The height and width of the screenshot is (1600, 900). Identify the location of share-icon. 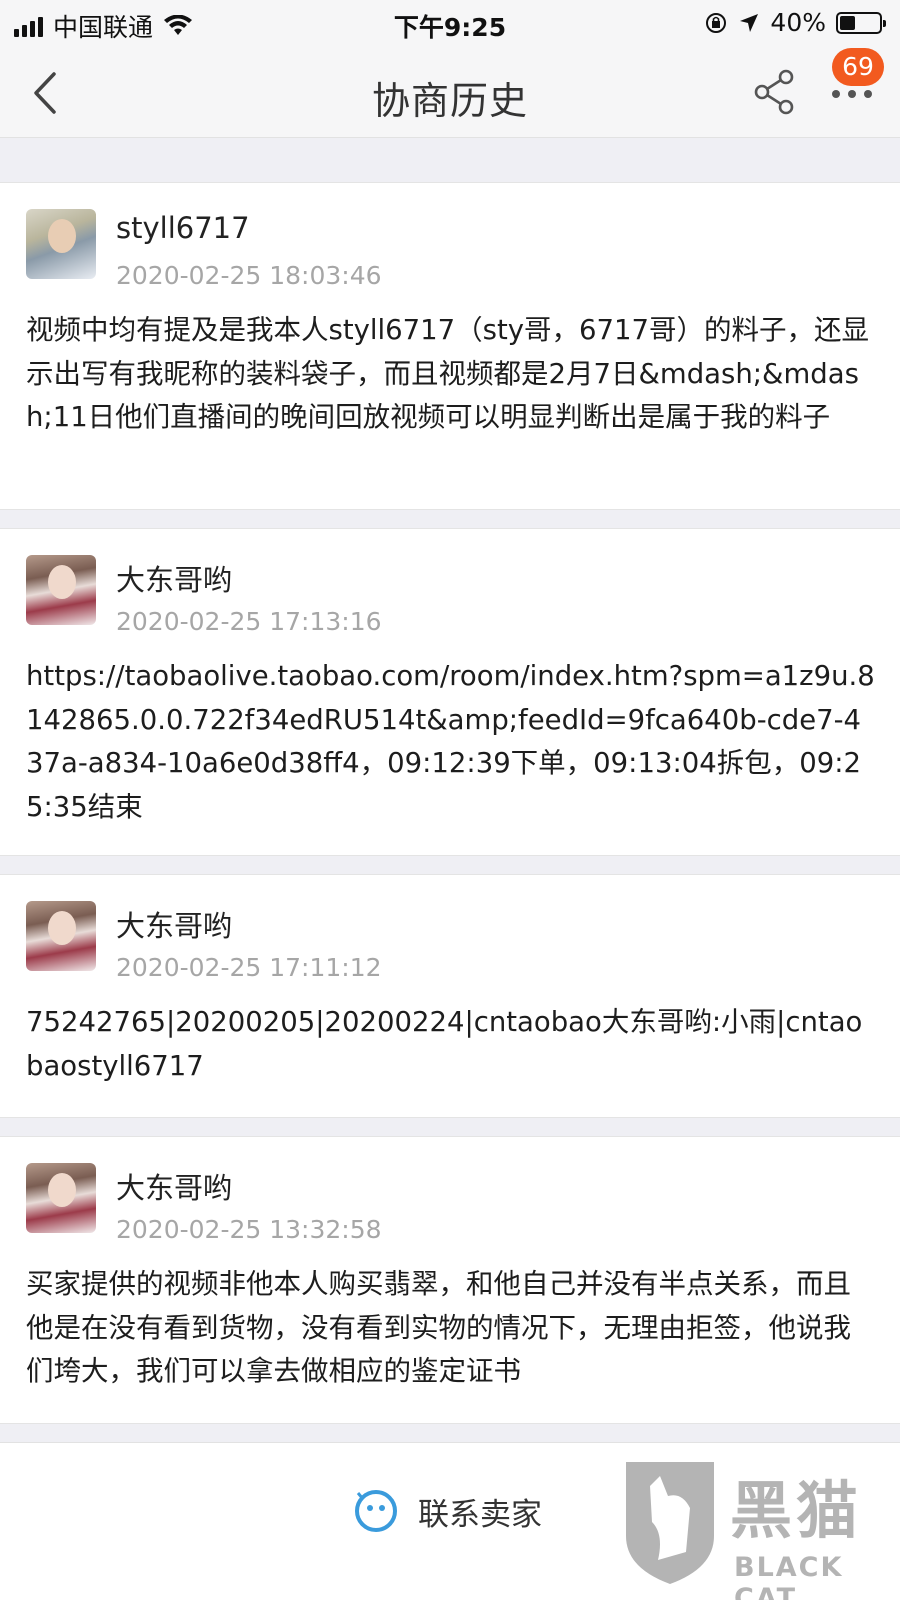
(775, 92).